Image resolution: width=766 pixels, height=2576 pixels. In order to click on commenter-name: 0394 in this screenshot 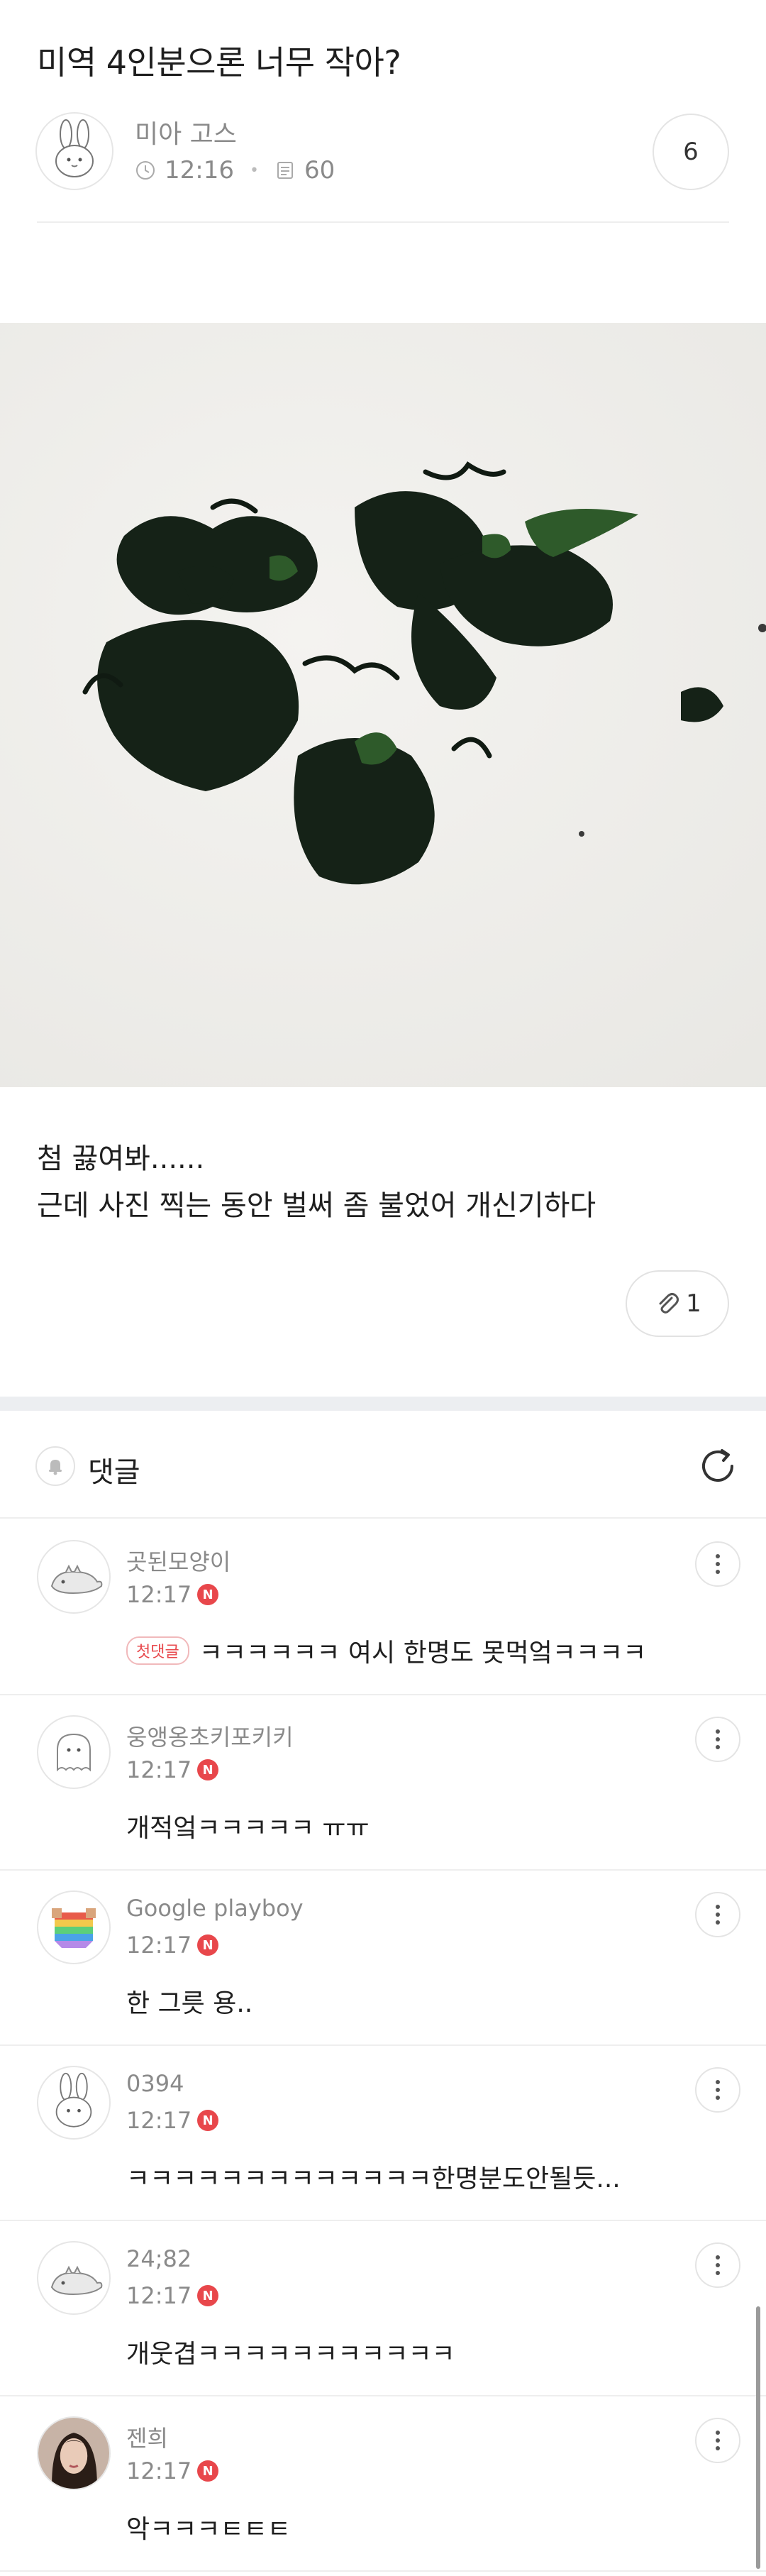, I will do `click(155, 2083)`.